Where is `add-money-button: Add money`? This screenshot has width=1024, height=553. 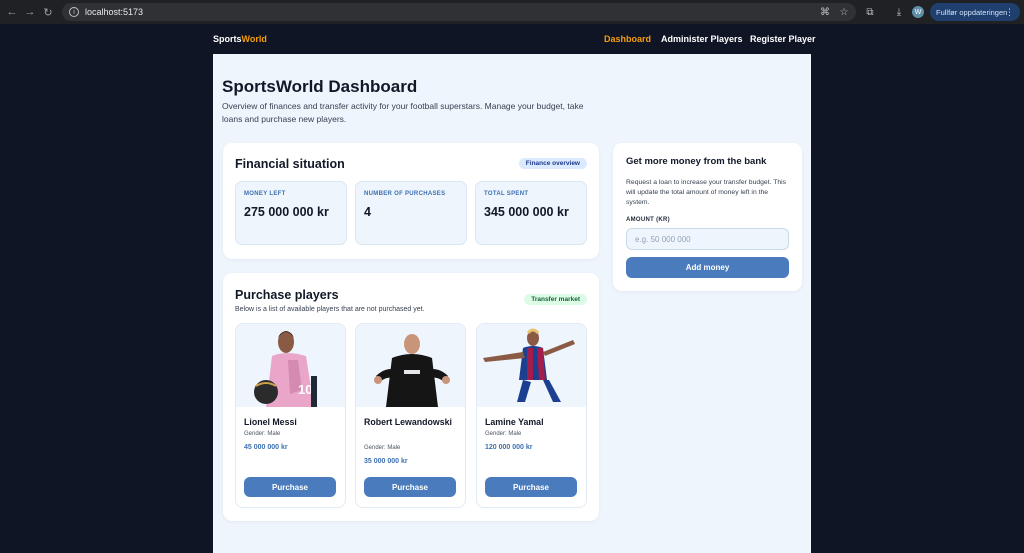
add-money-button: Add money is located at coordinates (707, 267).